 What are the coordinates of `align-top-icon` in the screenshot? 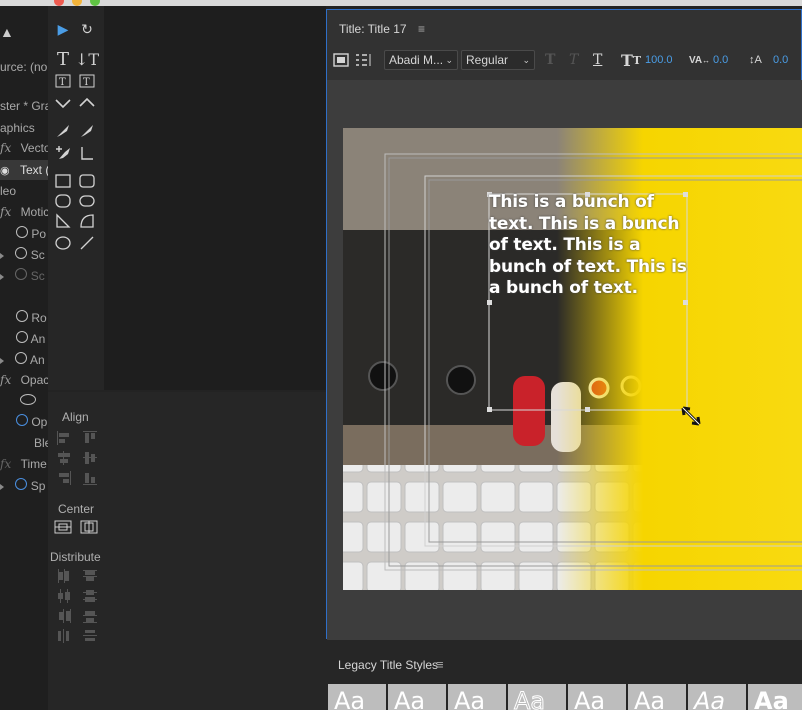 It's located at (90, 438).